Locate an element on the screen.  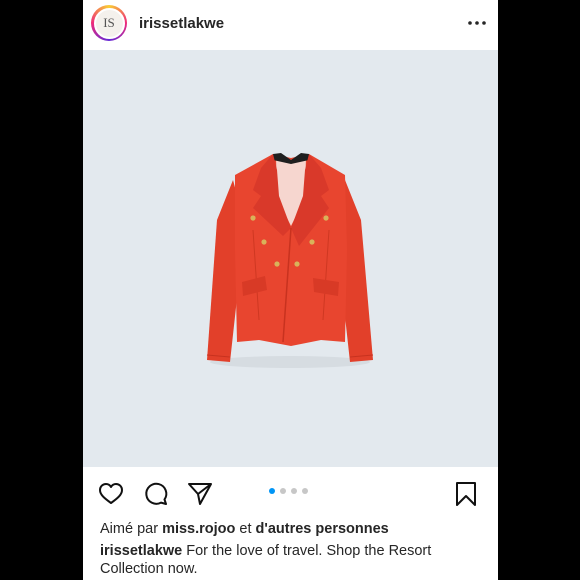
avatar-monogram: IS is located at coordinates (109, 22).